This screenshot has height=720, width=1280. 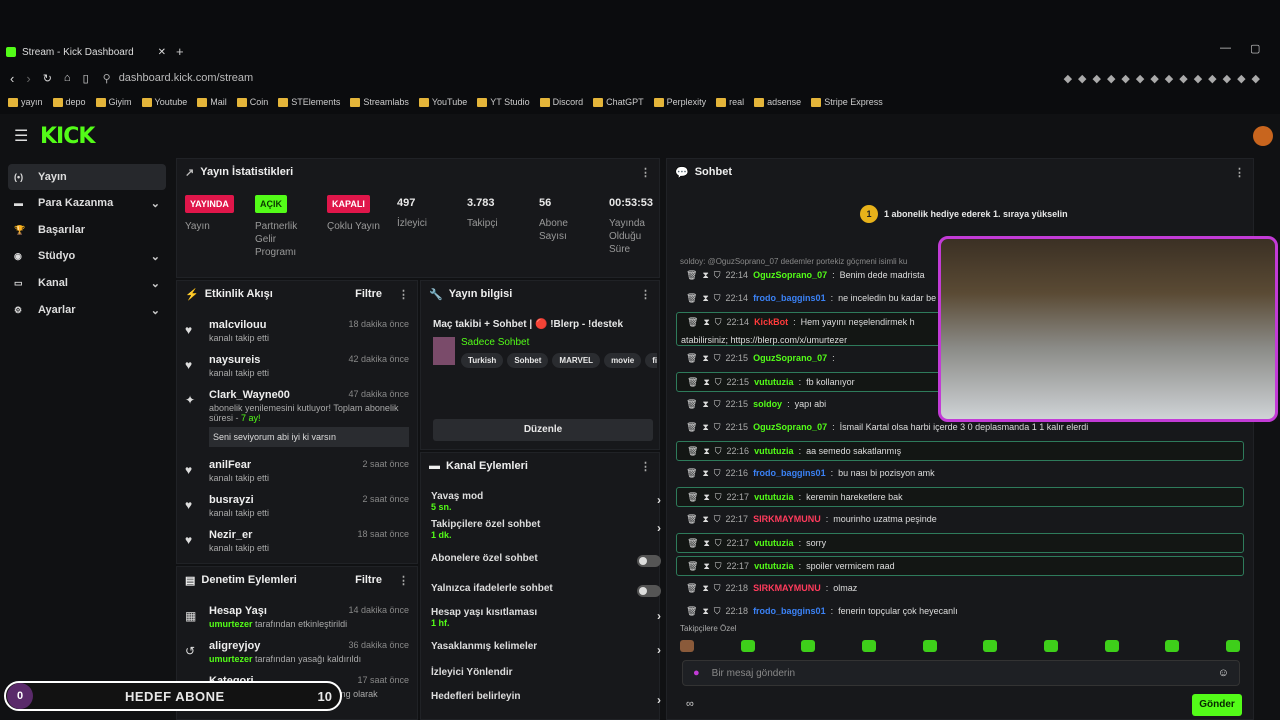 What do you see at coordinates (546, 560) in the screenshot?
I see `channel-action-item: Abonelere özel sohbet` at bounding box center [546, 560].